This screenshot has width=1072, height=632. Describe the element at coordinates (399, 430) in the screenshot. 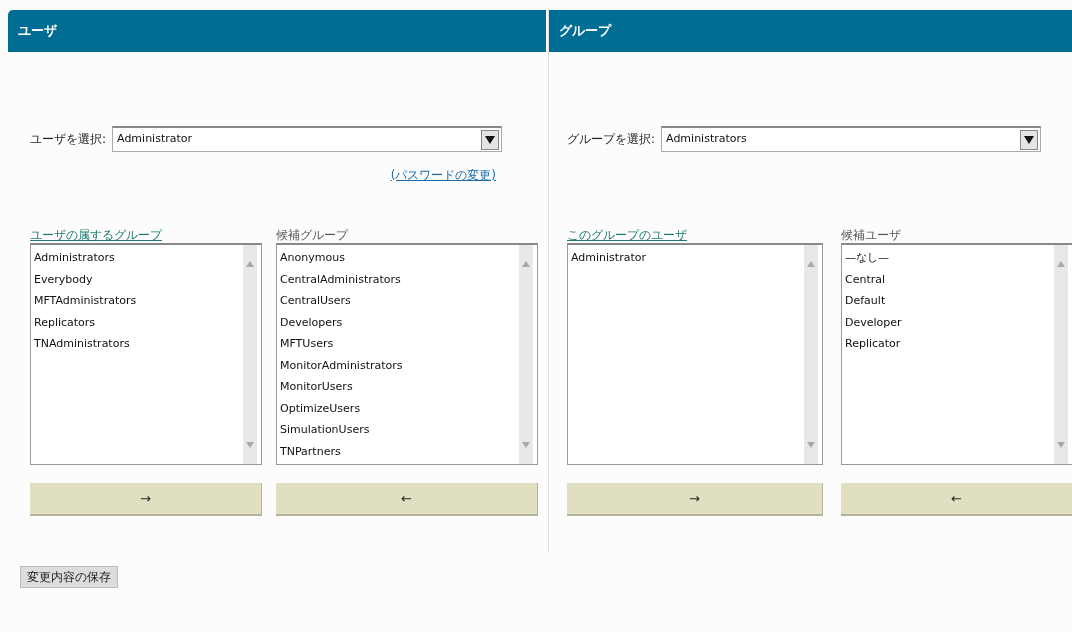

I see `list-item: SimulationUsers` at that location.